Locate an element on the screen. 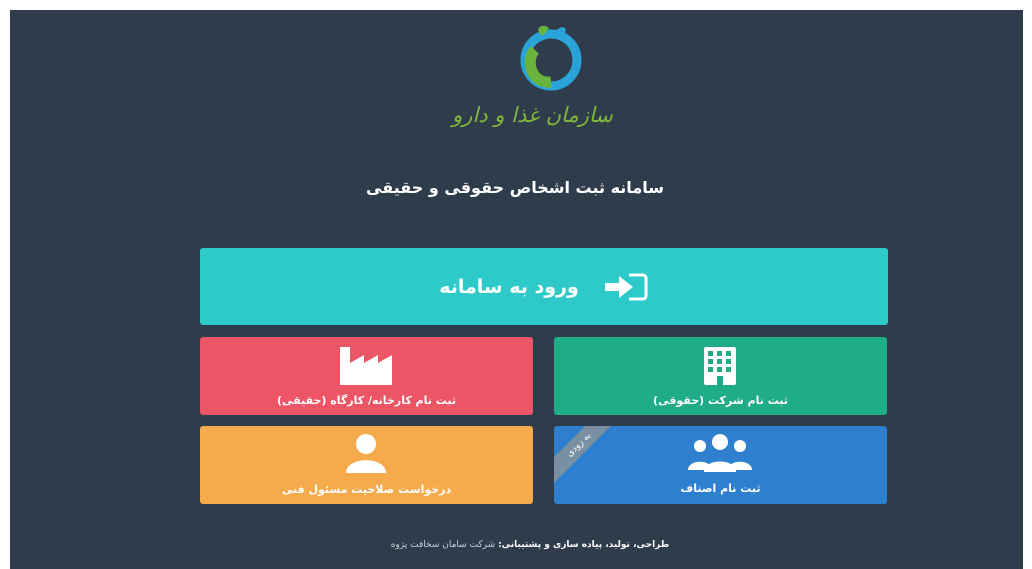  login-button: ورود به سامانه is located at coordinates (544, 286).